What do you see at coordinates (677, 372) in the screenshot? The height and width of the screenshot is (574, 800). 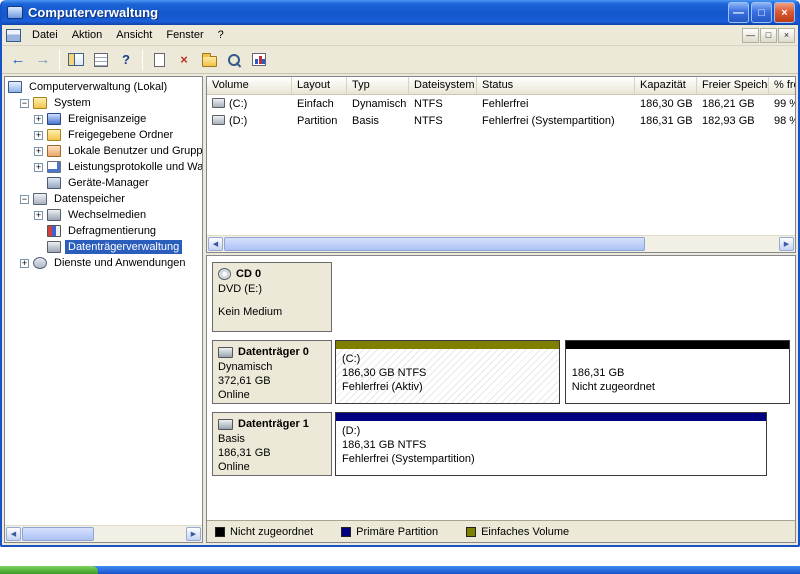 I see `unallocated-space: 186,31 GB Nicht zugeordnet` at bounding box center [677, 372].